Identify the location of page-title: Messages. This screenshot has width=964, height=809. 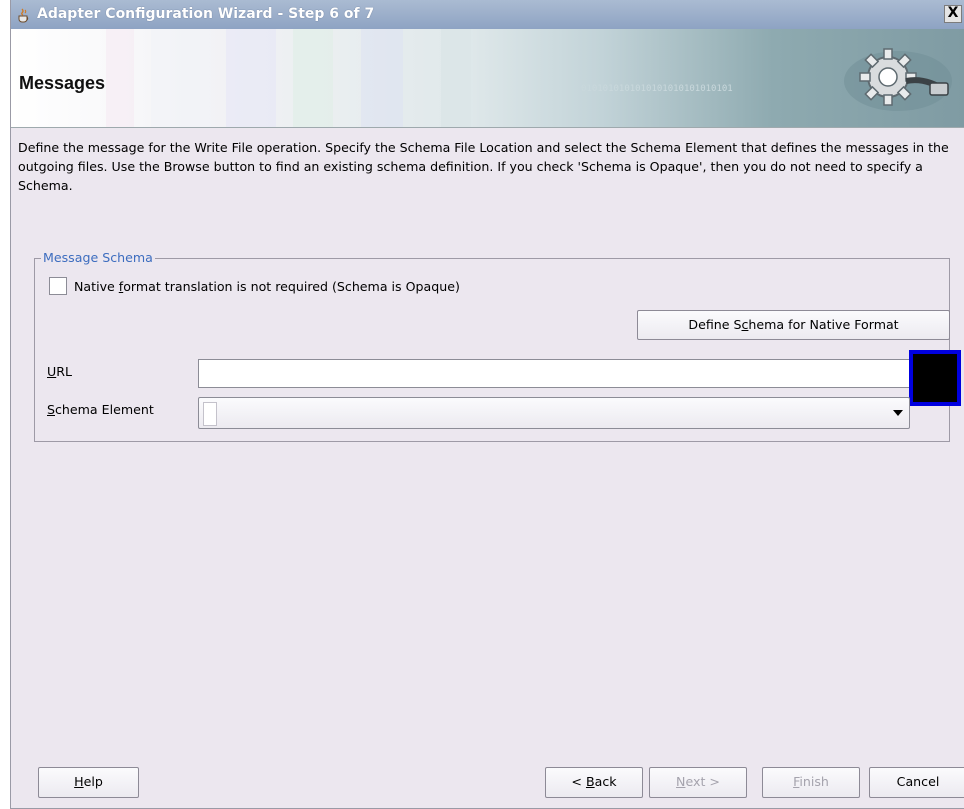
(62, 83).